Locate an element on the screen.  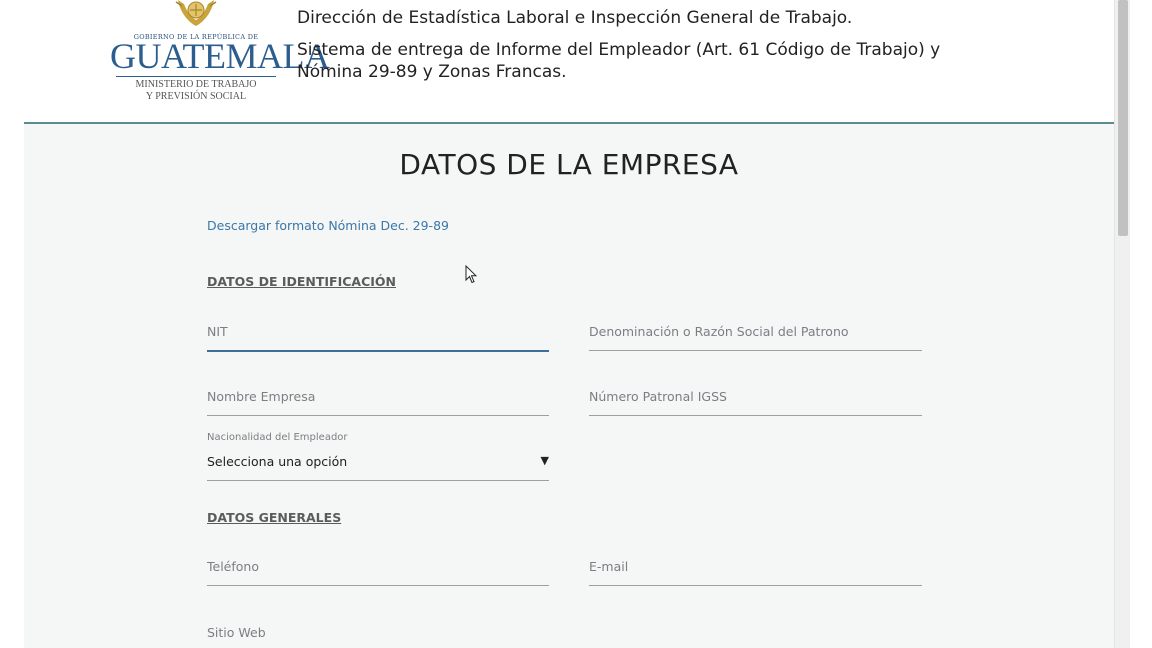
download-nomina-link: Descargar formato Nómina Dec. 29-89 is located at coordinates (328, 225).